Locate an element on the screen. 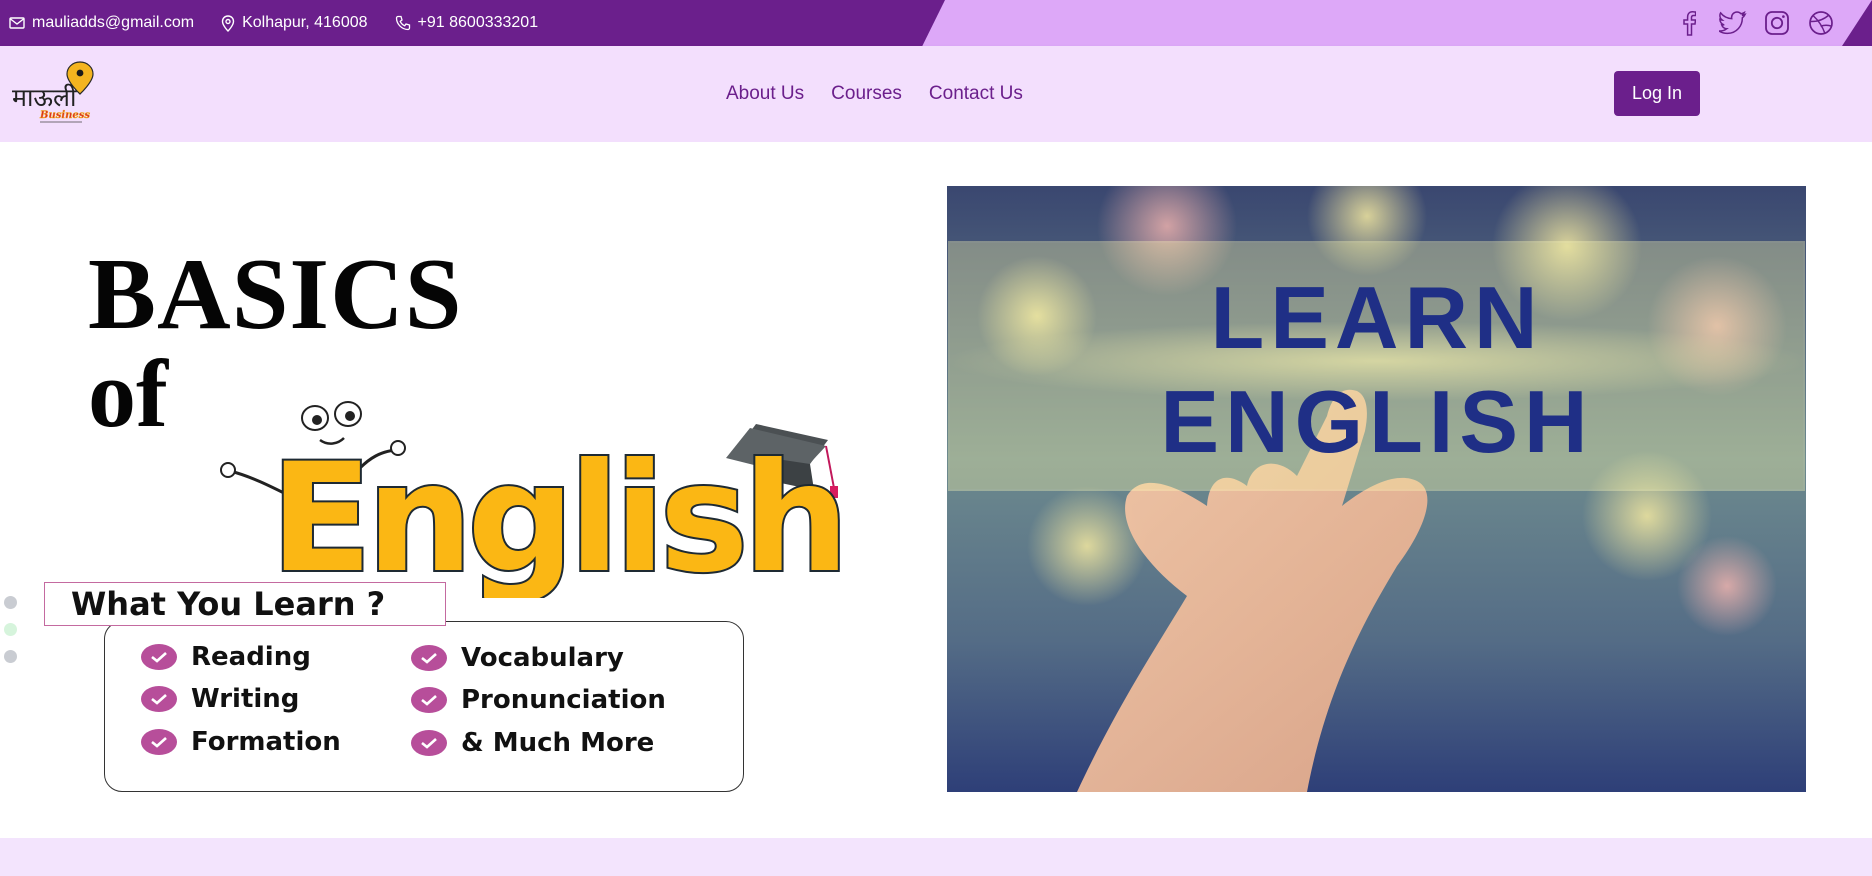 This screenshot has height=876, width=1872. login-button: Log In is located at coordinates (1657, 93).